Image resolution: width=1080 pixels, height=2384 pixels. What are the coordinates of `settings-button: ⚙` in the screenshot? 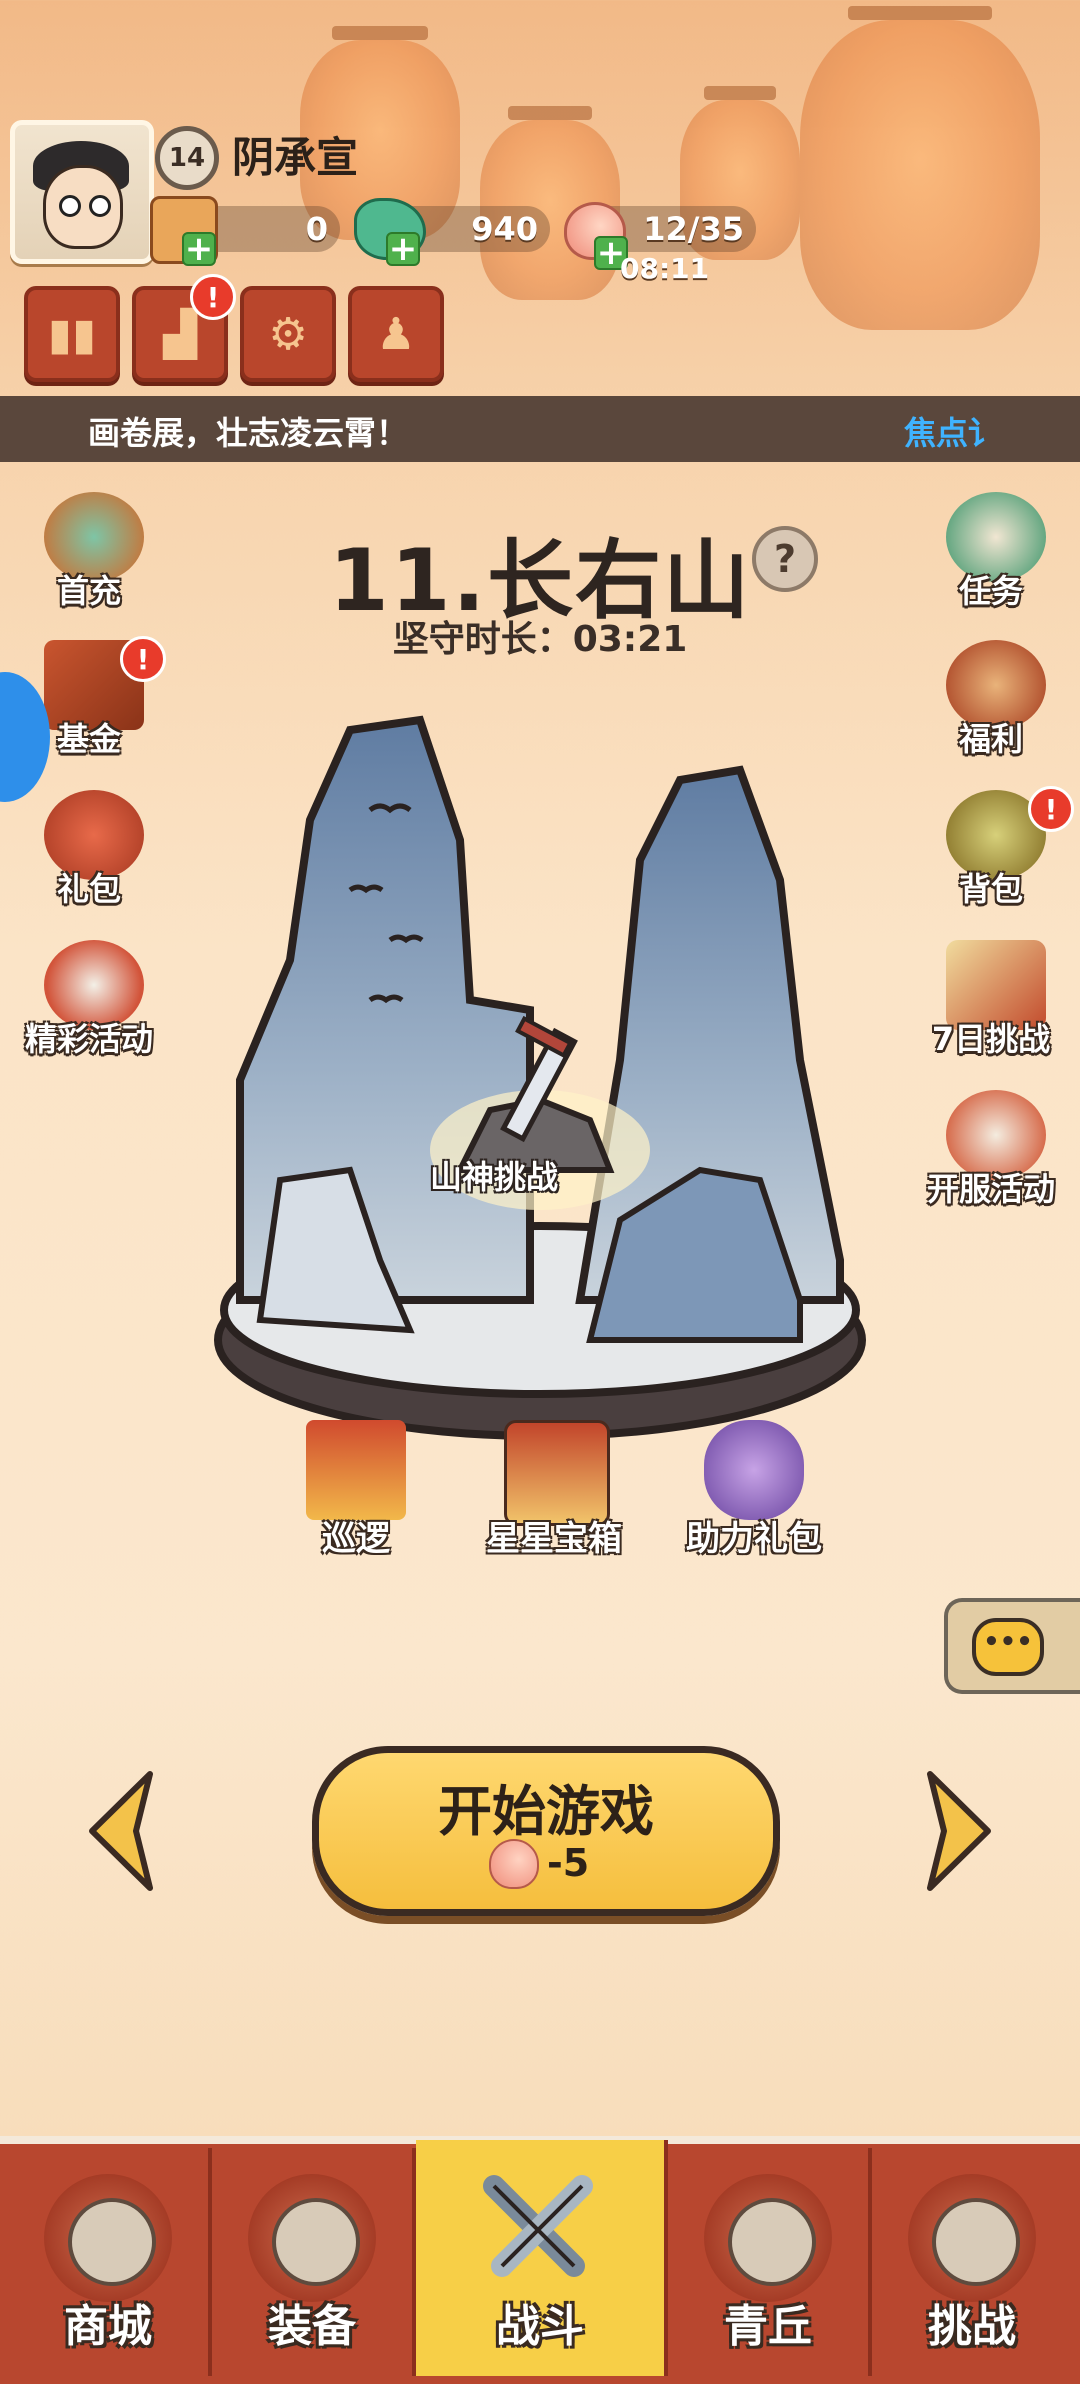 It's located at (288, 334).